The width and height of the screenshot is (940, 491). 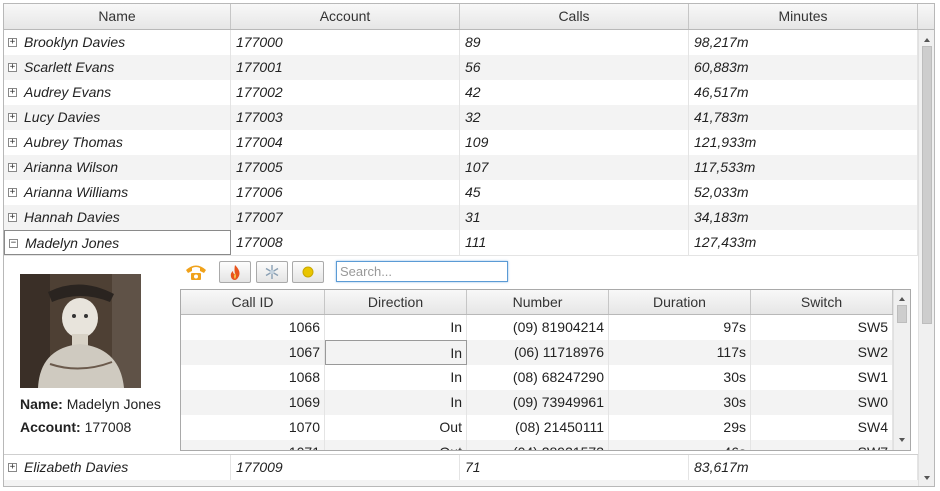 I want to click on switch-cell: SW2, so click(x=822, y=352).